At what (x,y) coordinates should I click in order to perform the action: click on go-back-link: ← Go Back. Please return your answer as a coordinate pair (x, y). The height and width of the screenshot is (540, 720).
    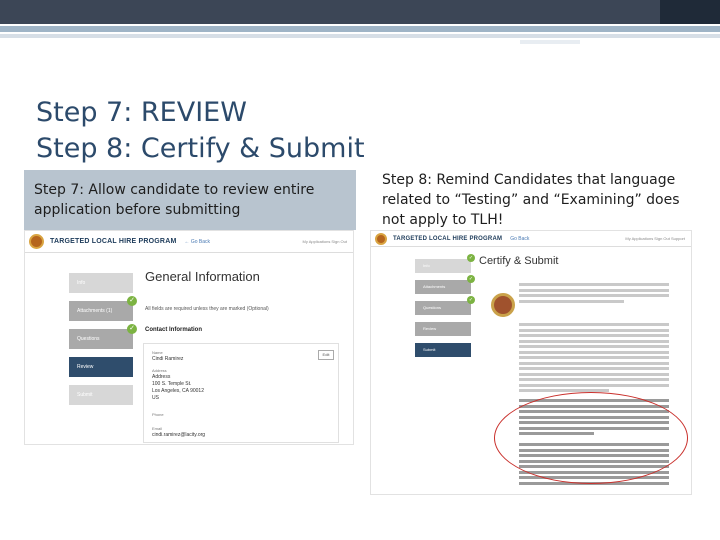
    Looking at the image, I should click on (197, 242).